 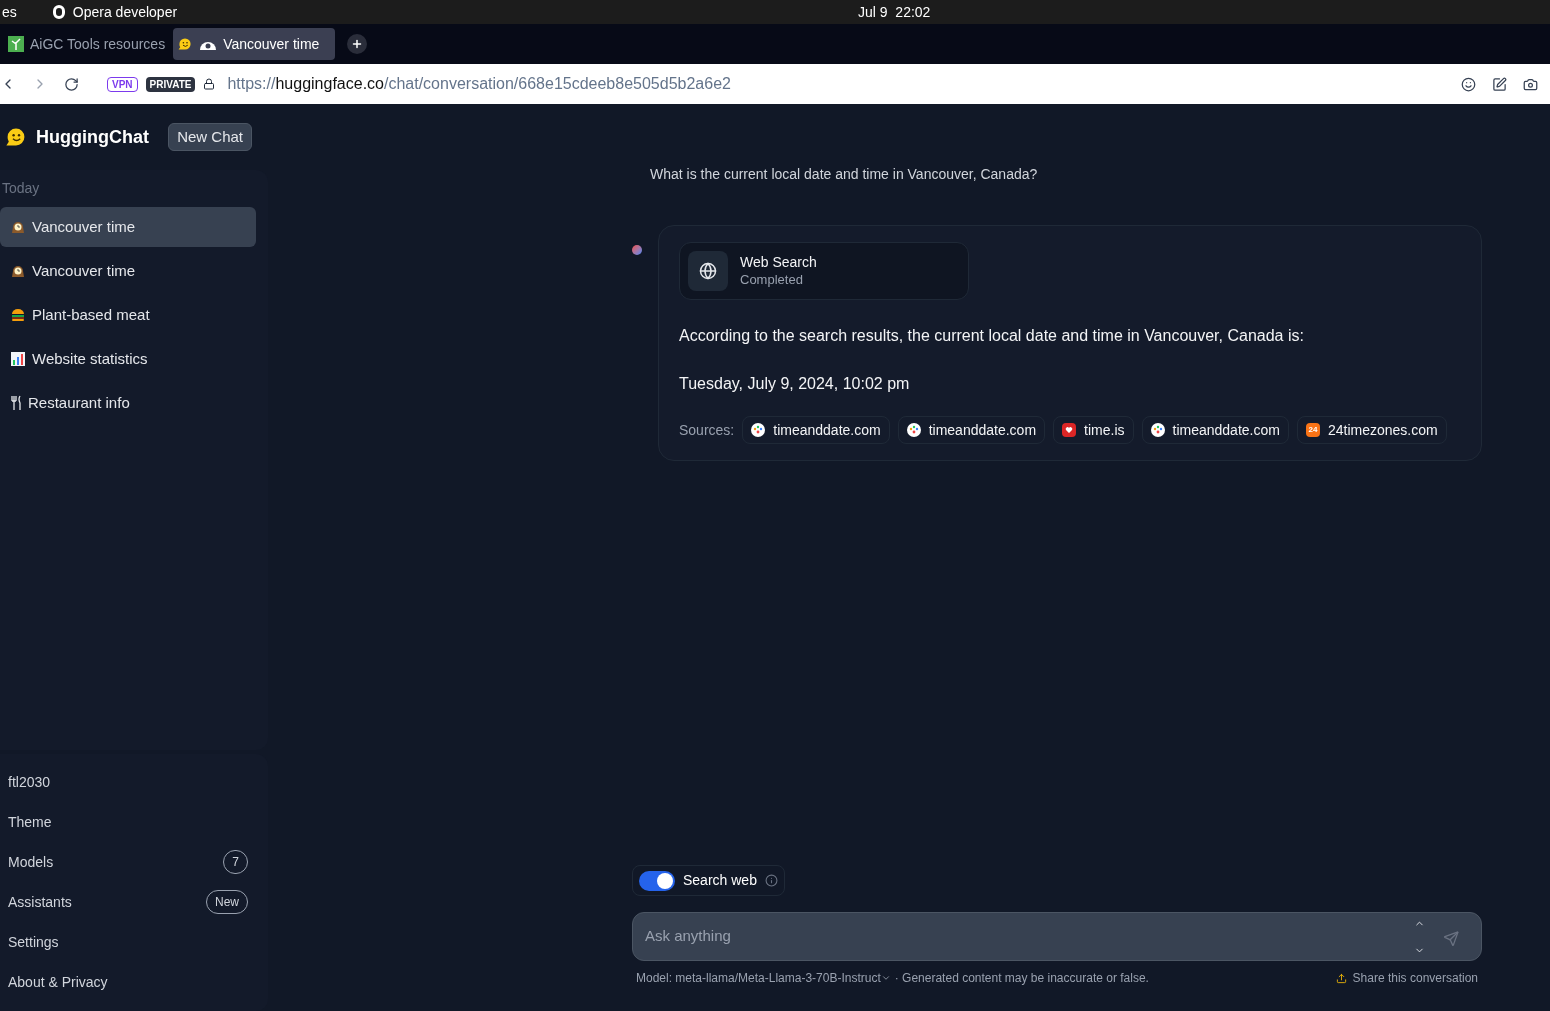 What do you see at coordinates (128, 359) in the screenshot?
I see `chat-item: Website statistics` at bounding box center [128, 359].